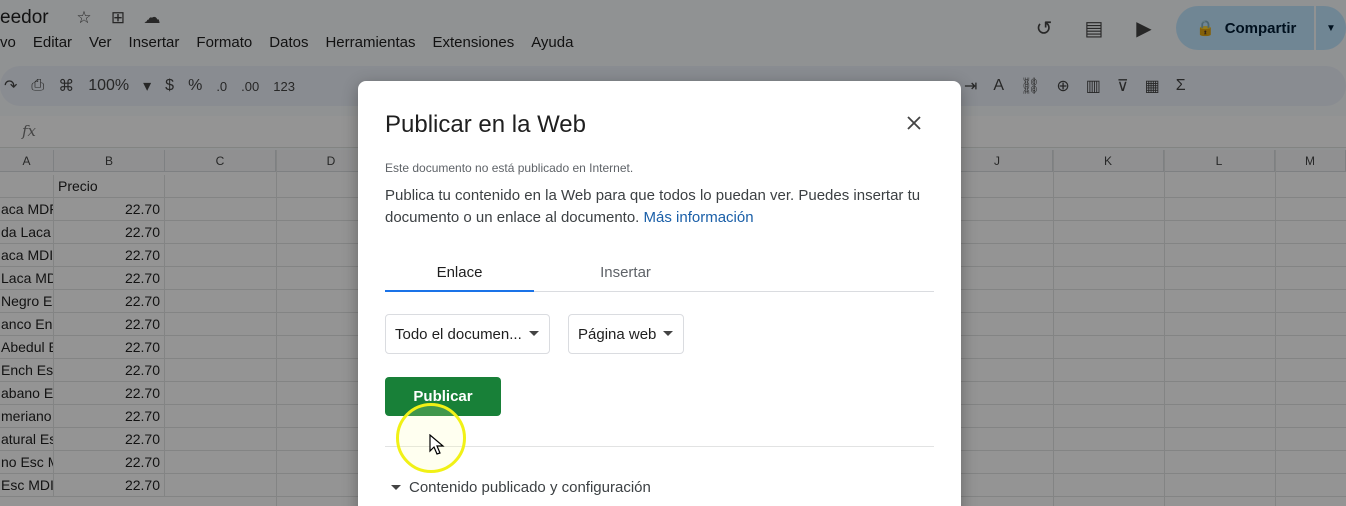  I want to click on expand-triangle-icon, so click(396, 487).